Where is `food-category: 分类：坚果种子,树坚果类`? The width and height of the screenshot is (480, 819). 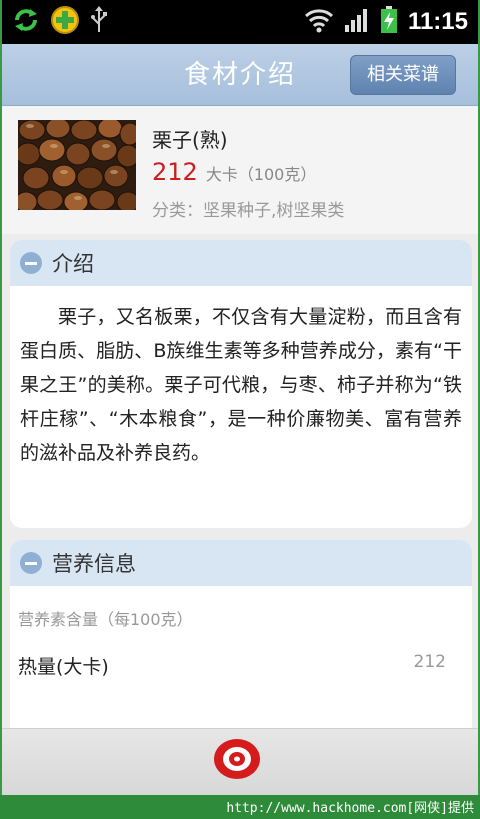 food-category: 分类：坚果种子,树坚果类 is located at coordinates (248, 211).